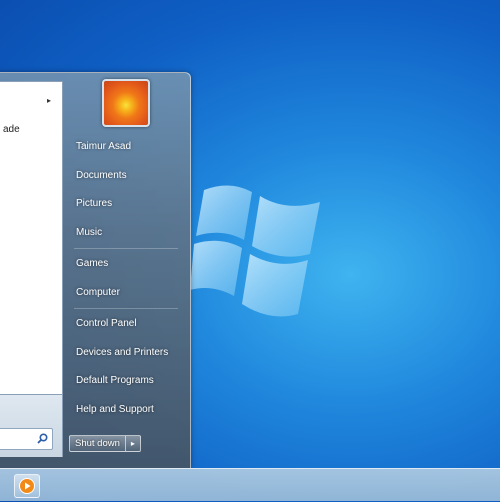 Image resolution: width=500 pixels, height=502 pixels. Describe the element at coordinates (126, 103) in the screenshot. I see `user-avatar` at that location.